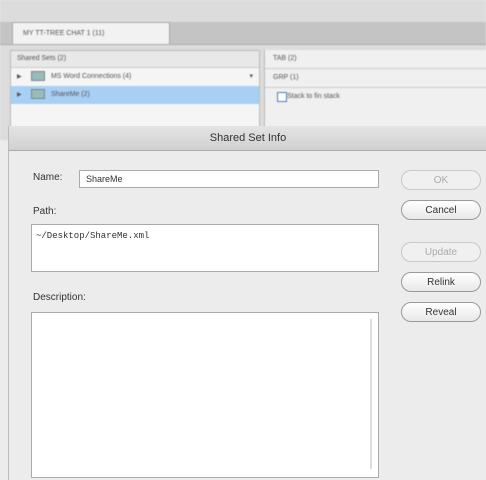 This screenshot has width=486, height=480. What do you see at coordinates (91, 33) in the screenshot?
I see `background-tab: MY TT-TREE CHAT 1 (11)` at bounding box center [91, 33].